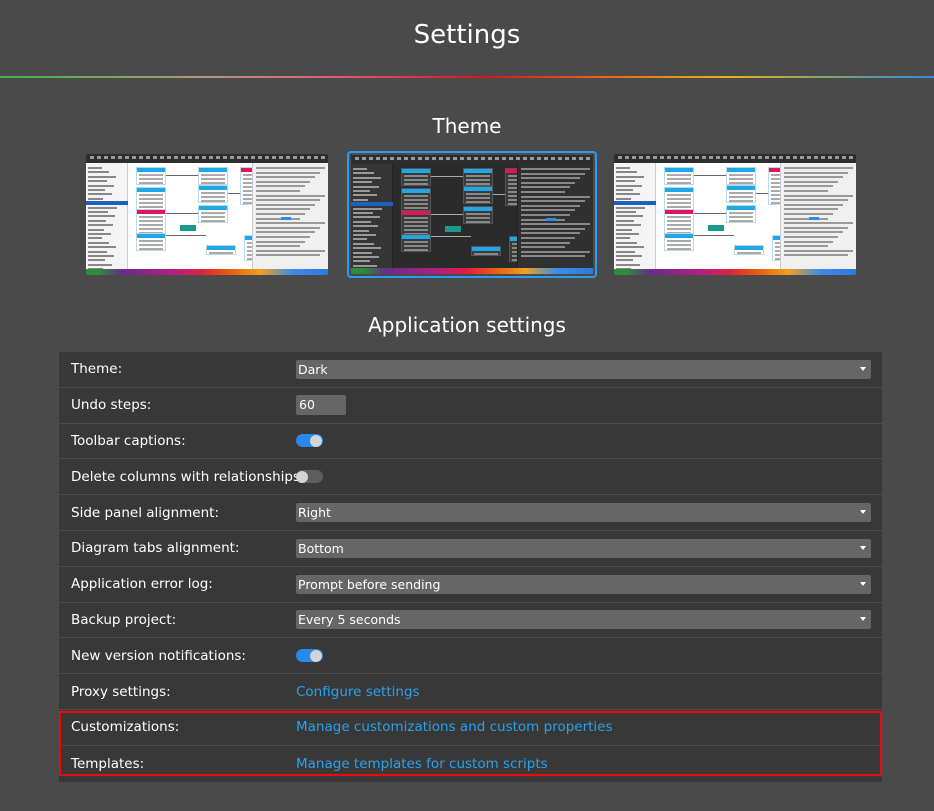 The image size is (934, 811). Describe the element at coordinates (372, 204) in the screenshot. I see `preview-sidebar-selected` at that location.